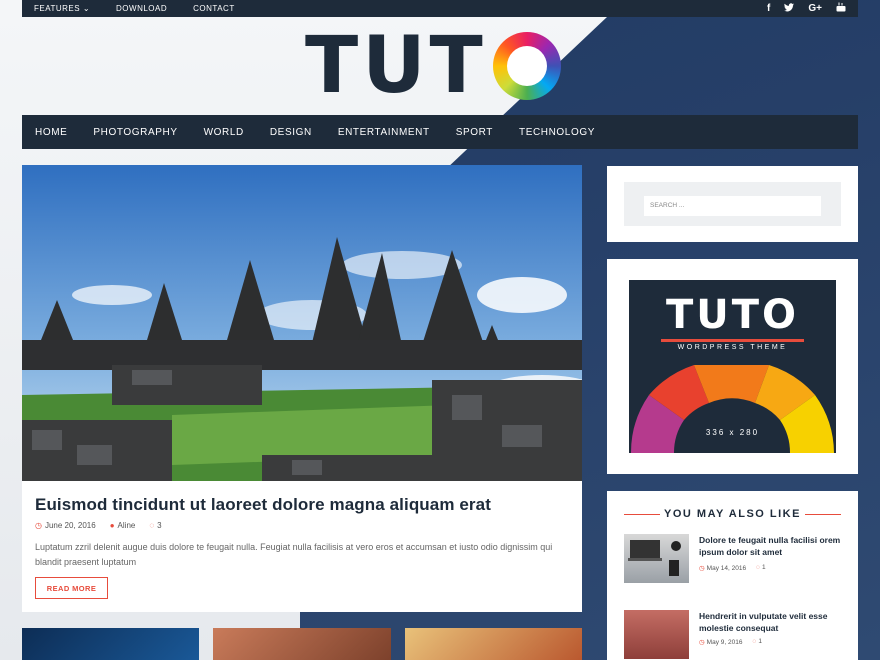 Image resolution: width=880 pixels, height=660 pixels. I want to click on nav-item-photography: PHOTOGRAPHY, so click(135, 132).